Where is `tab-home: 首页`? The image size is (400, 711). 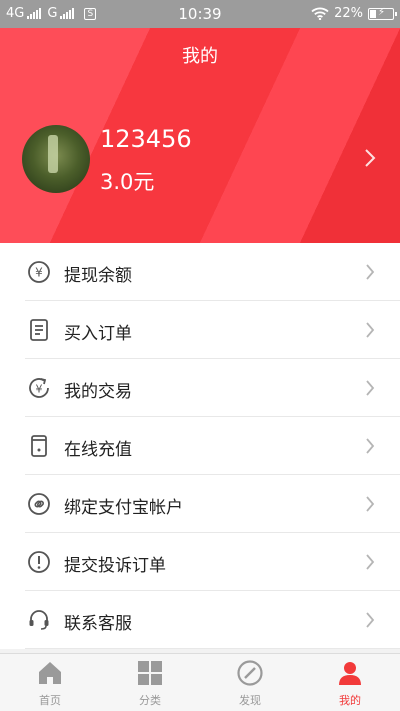
tab-home: 首页 is located at coordinates (50, 682).